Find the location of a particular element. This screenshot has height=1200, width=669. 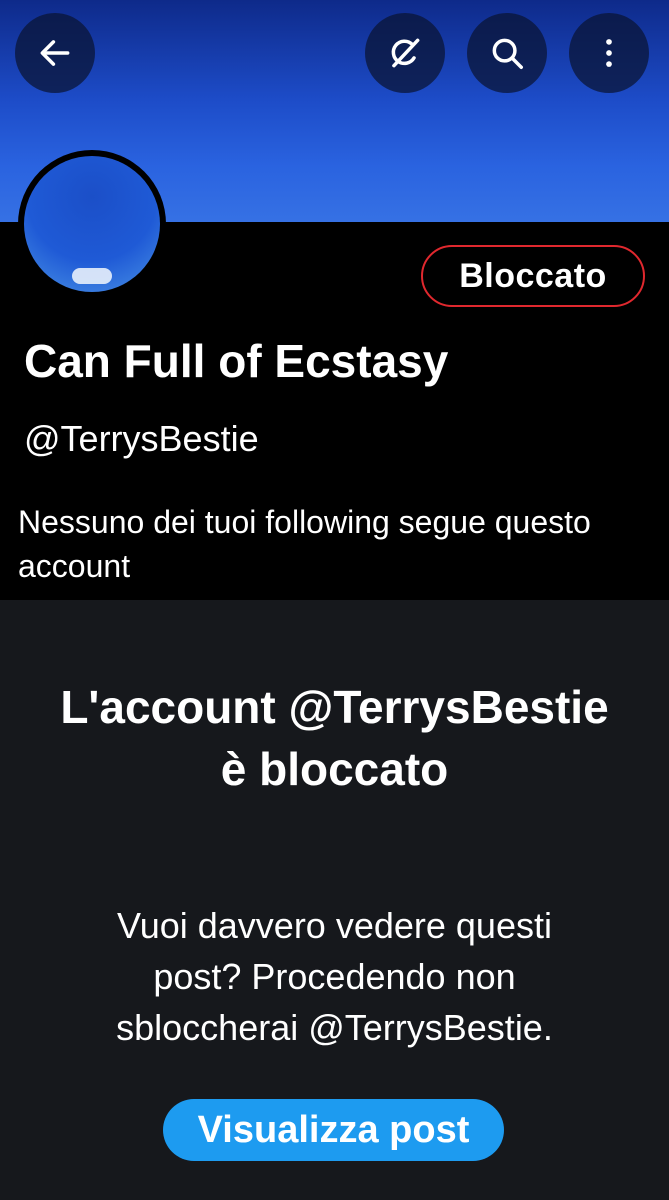

more-vertical-icon is located at coordinates (609, 53).